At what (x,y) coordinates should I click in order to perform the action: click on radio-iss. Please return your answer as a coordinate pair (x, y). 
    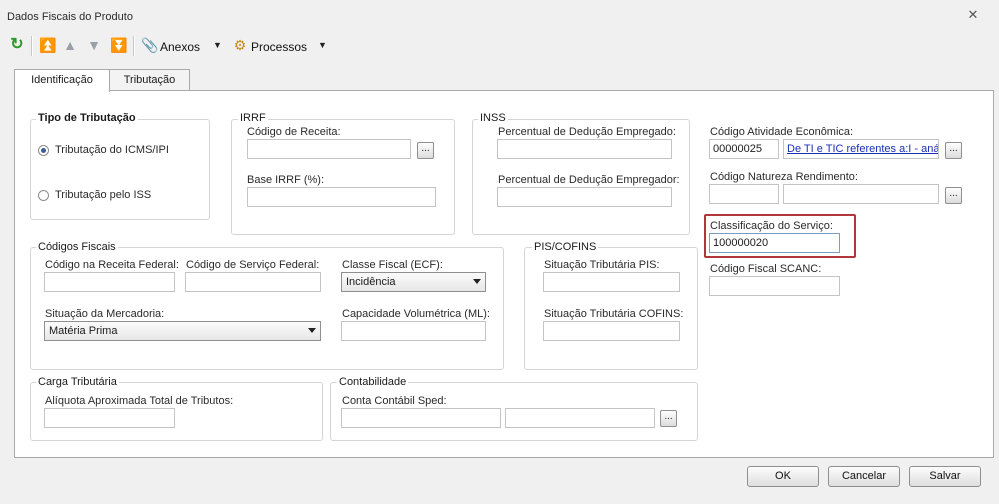
    Looking at the image, I should click on (43, 195).